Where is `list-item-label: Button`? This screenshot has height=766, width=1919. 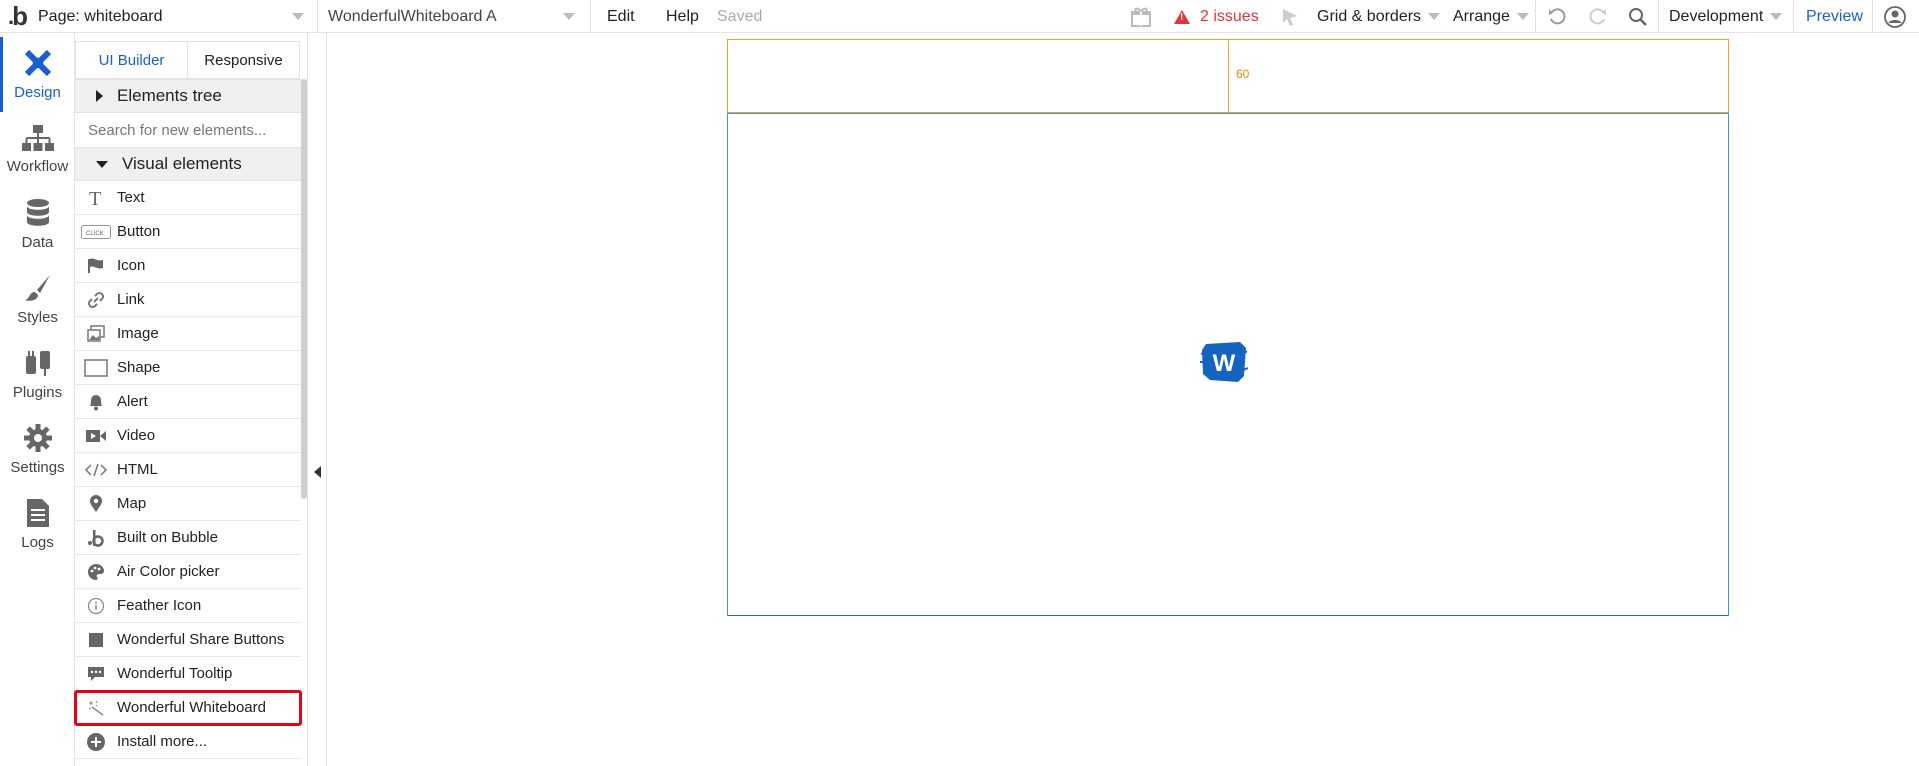
list-item-label: Button is located at coordinates (139, 231).